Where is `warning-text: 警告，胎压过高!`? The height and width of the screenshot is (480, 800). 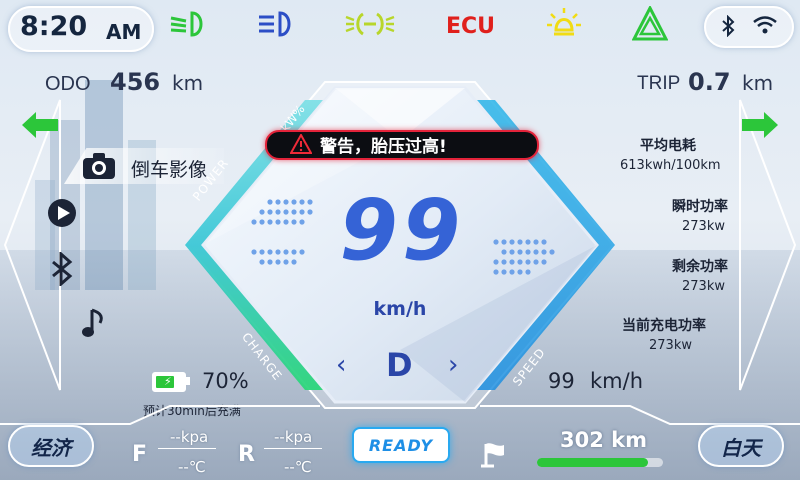
warning-text: 警告，胎压过高! is located at coordinates (383, 147).